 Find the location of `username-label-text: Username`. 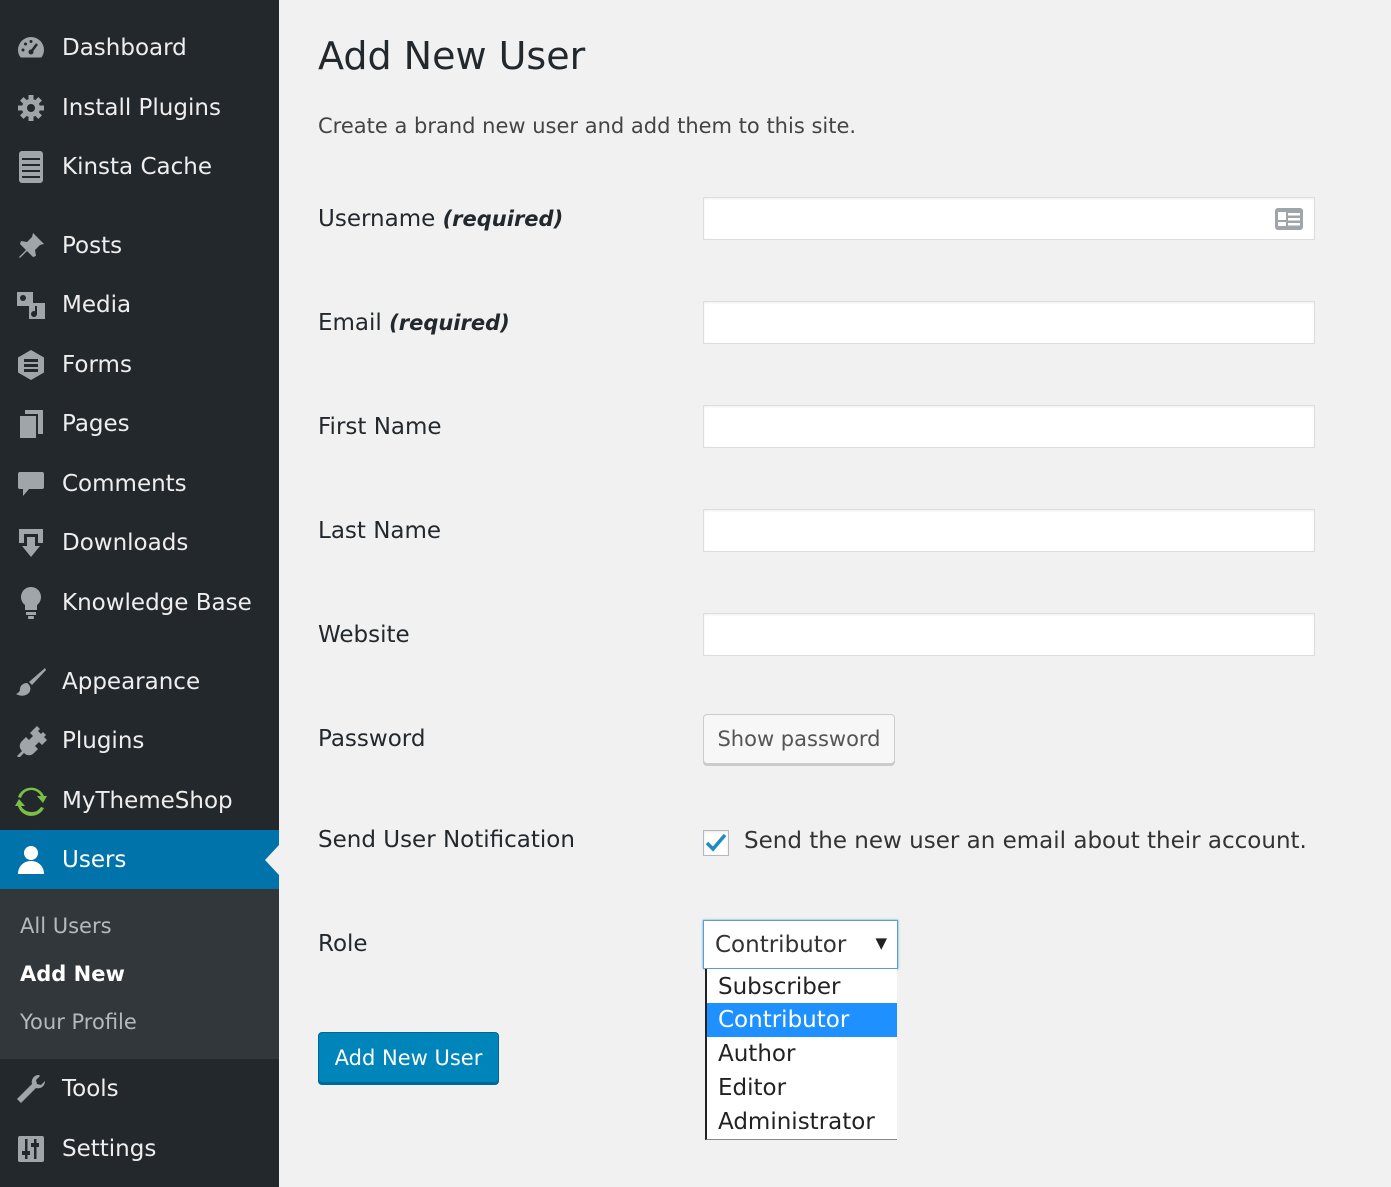

username-label-text: Username is located at coordinates (377, 219).